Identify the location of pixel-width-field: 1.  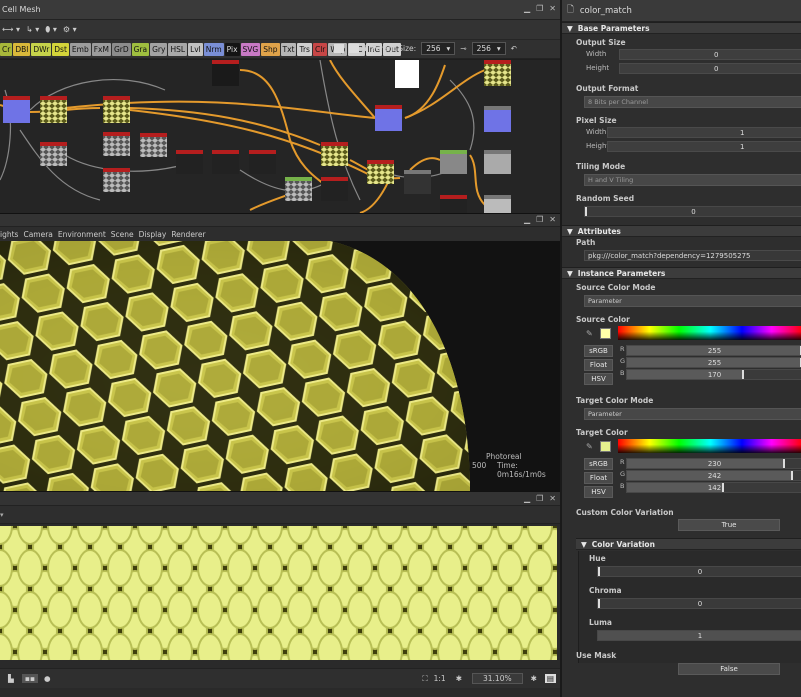
(704, 132).